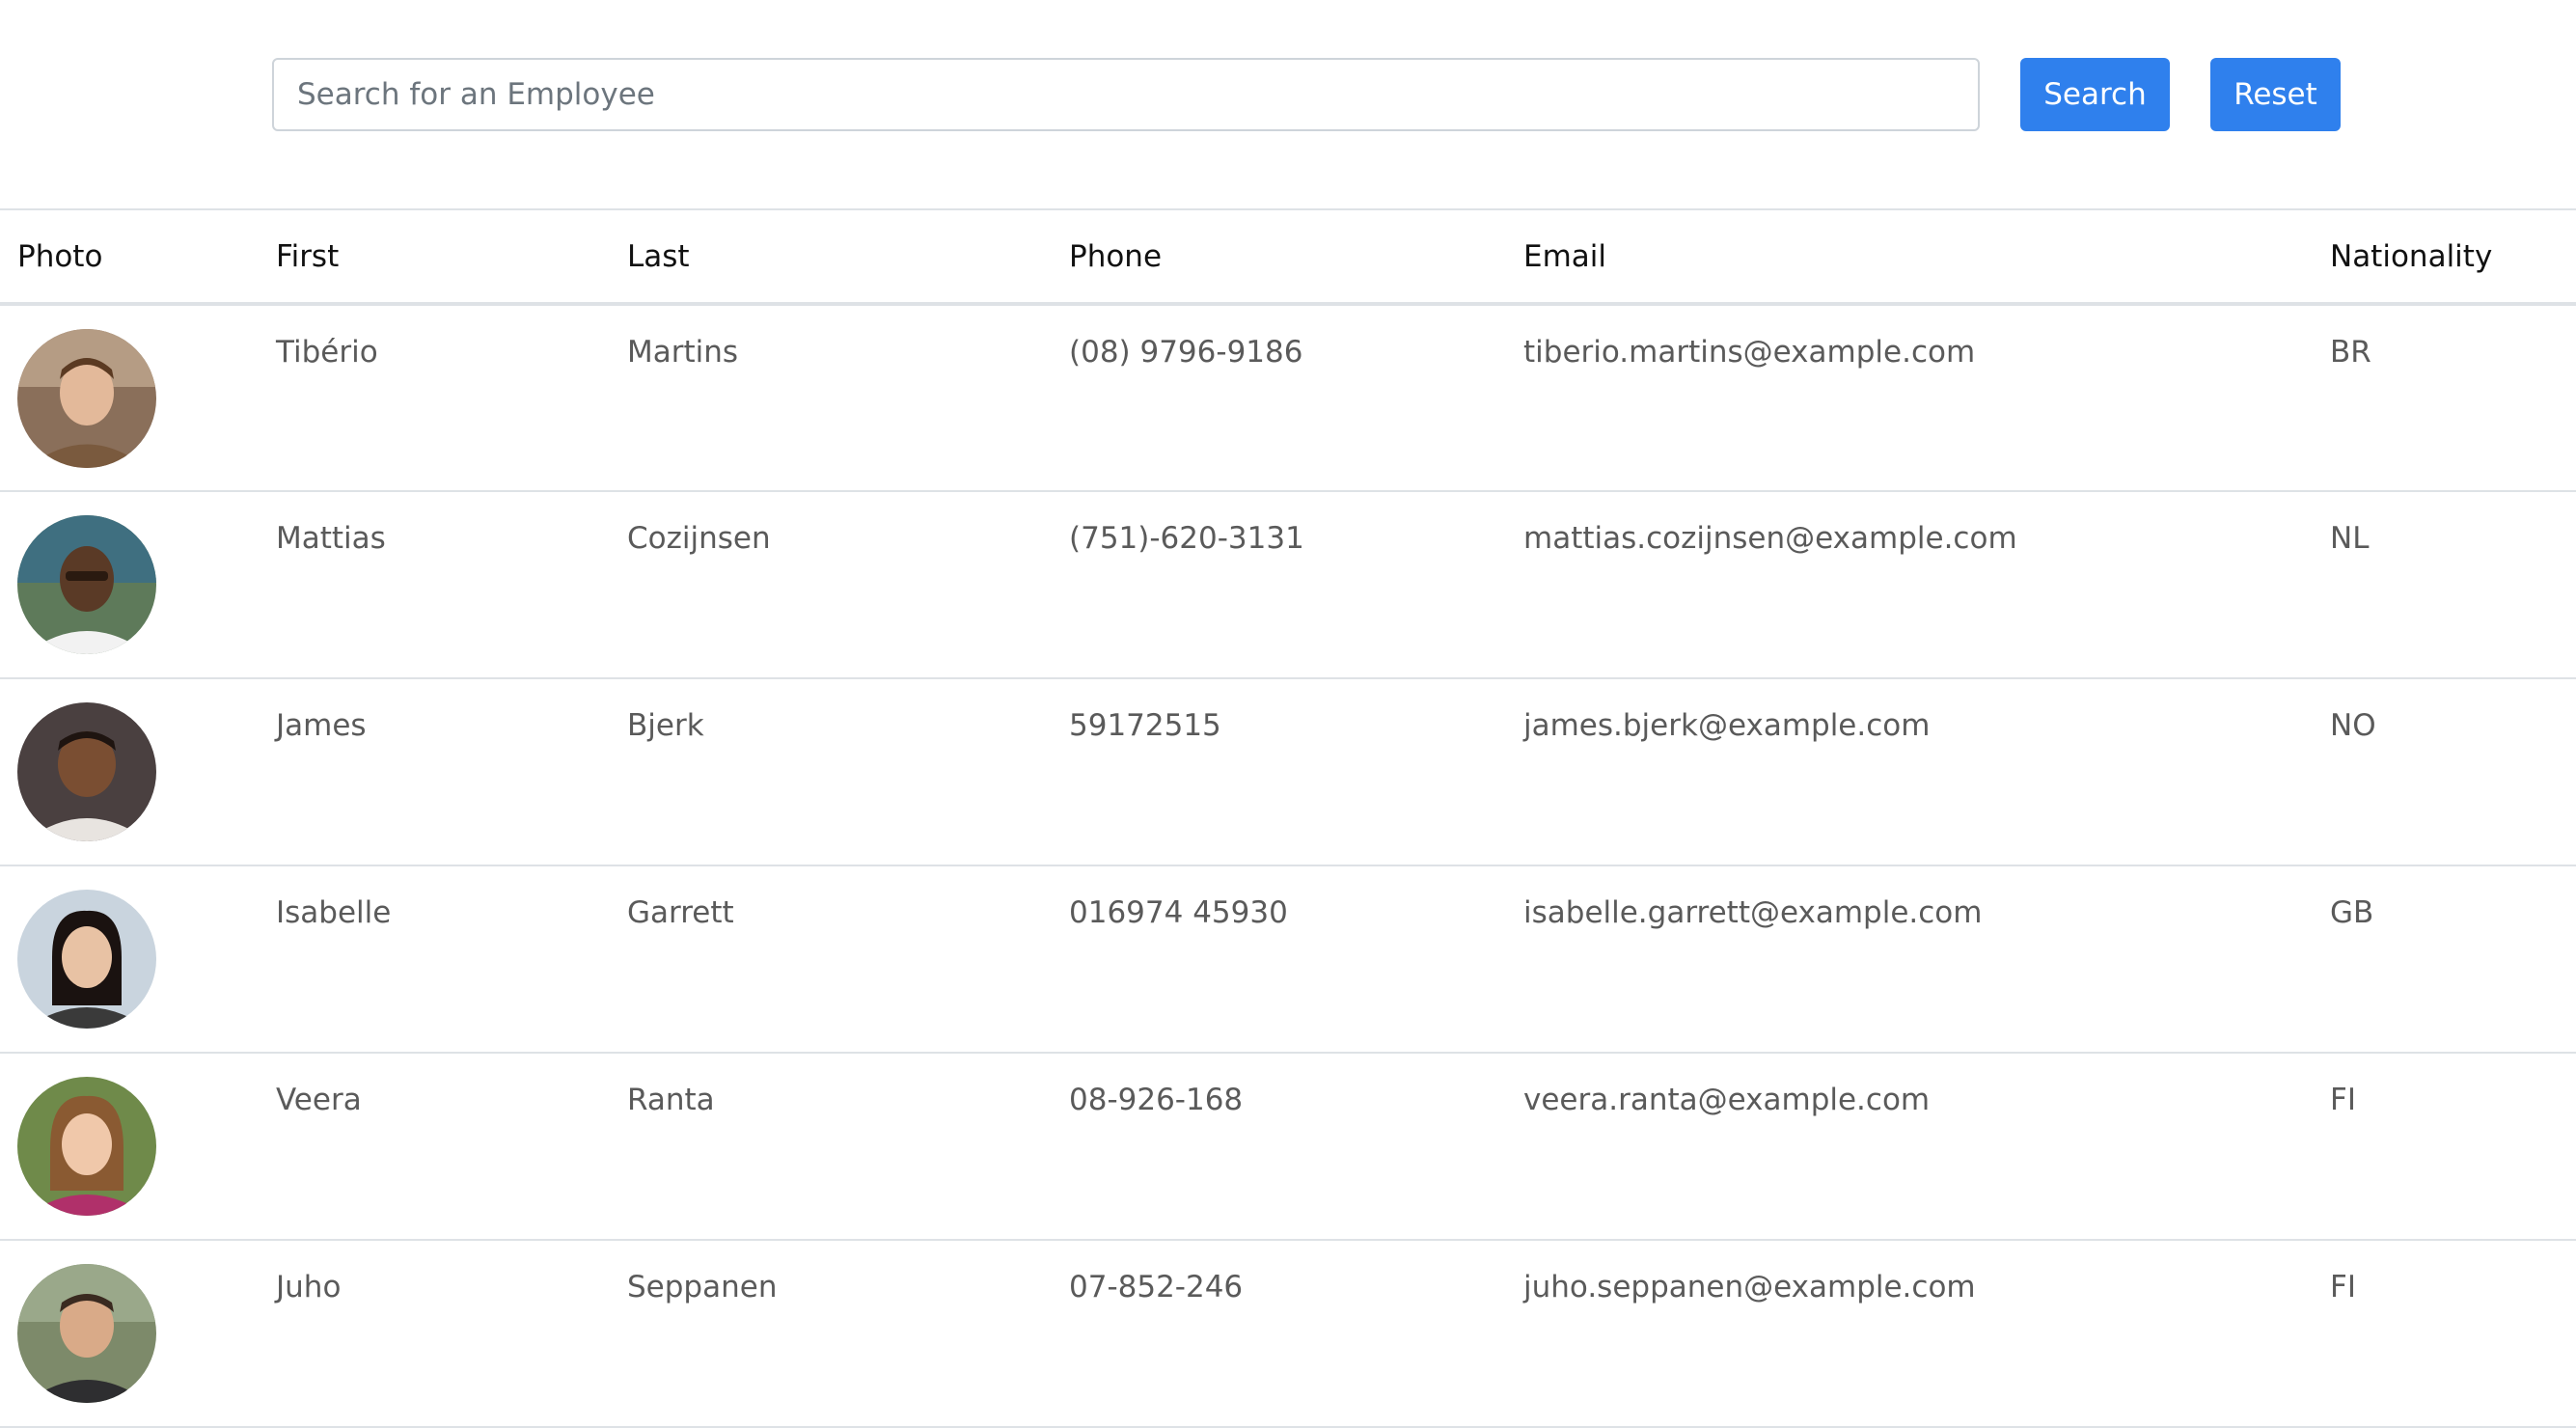  What do you see at coordinates (1186, 353) in the screenshot?
I see `phone-cell: (08) 9796-9186` at bounding box center [1186, 353].